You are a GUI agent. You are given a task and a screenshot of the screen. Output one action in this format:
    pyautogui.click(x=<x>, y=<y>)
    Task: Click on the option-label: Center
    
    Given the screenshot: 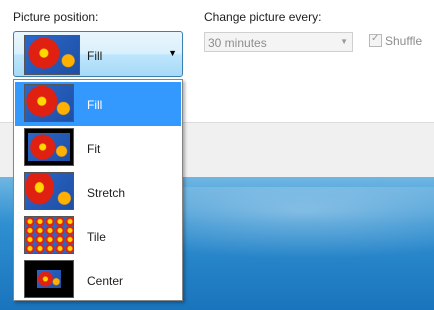 What is the action you would take?
    pyautogui.click(x=105, y=281)
    